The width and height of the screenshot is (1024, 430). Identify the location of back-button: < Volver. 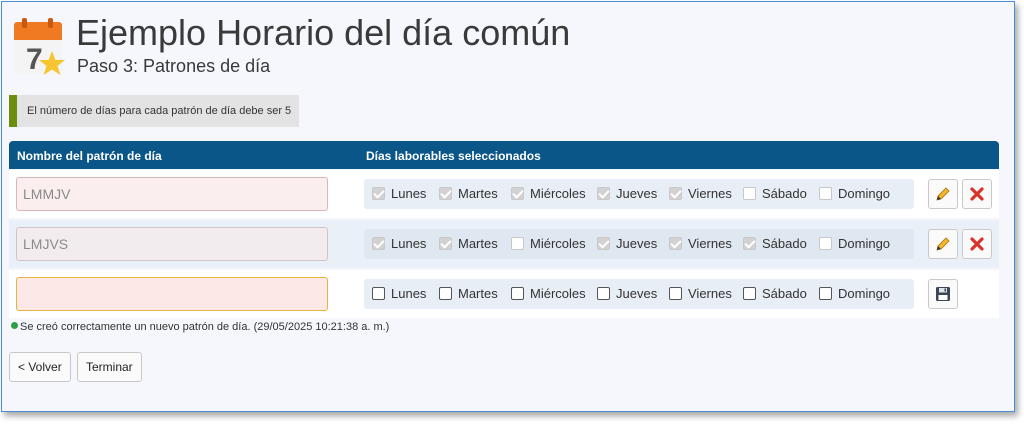
(40, 367).